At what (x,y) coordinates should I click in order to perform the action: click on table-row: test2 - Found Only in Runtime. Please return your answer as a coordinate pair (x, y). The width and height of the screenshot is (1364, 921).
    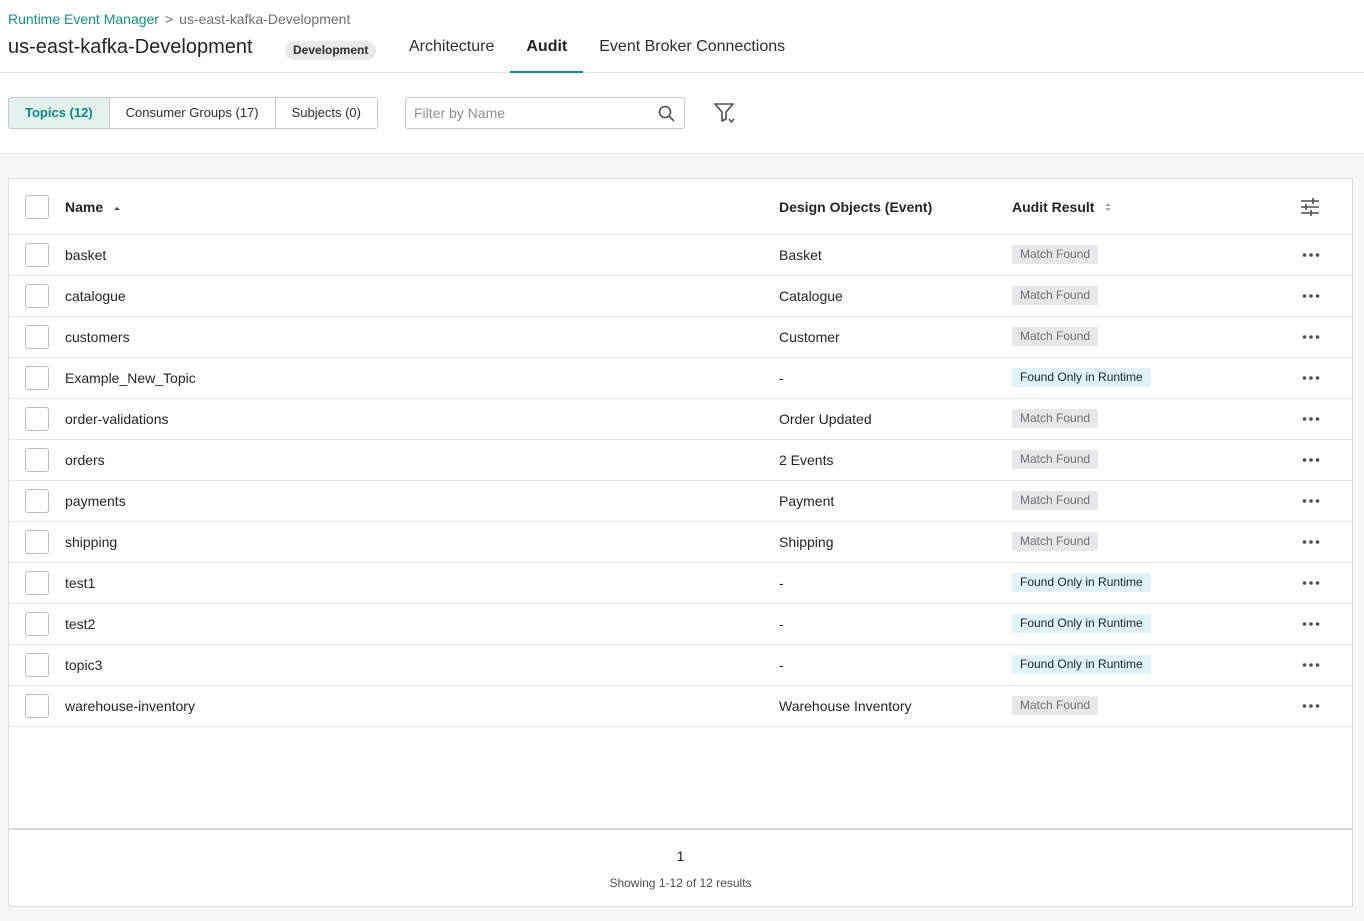
    Looking at the image, I should click on (680, 624).